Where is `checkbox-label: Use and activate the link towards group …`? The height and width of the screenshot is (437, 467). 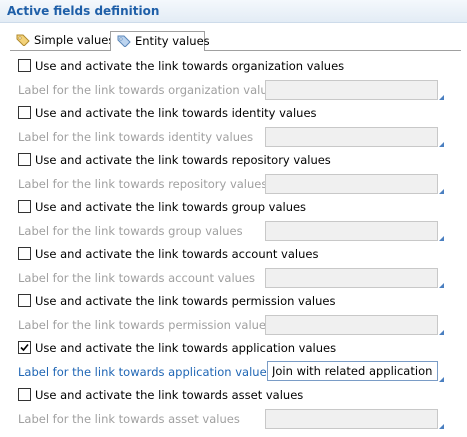 checkbox-label: Use and activate the link towards group … is located at coordinates (171, 207).